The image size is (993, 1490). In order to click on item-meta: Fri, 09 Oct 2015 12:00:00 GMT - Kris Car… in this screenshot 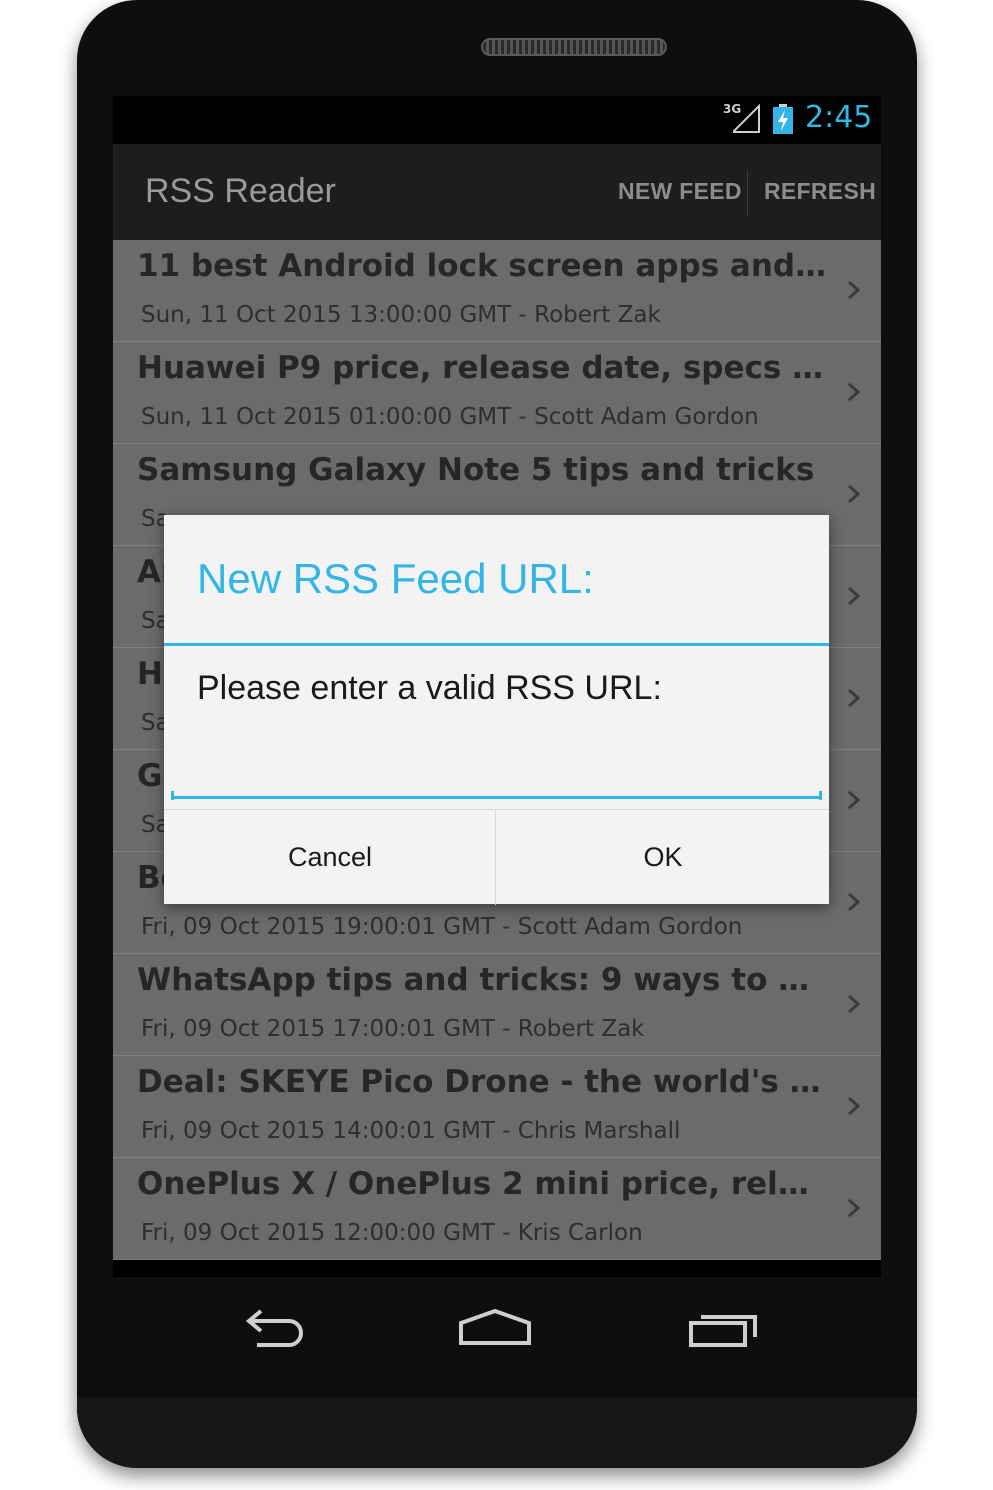, I will do `click(392, 1233)`.